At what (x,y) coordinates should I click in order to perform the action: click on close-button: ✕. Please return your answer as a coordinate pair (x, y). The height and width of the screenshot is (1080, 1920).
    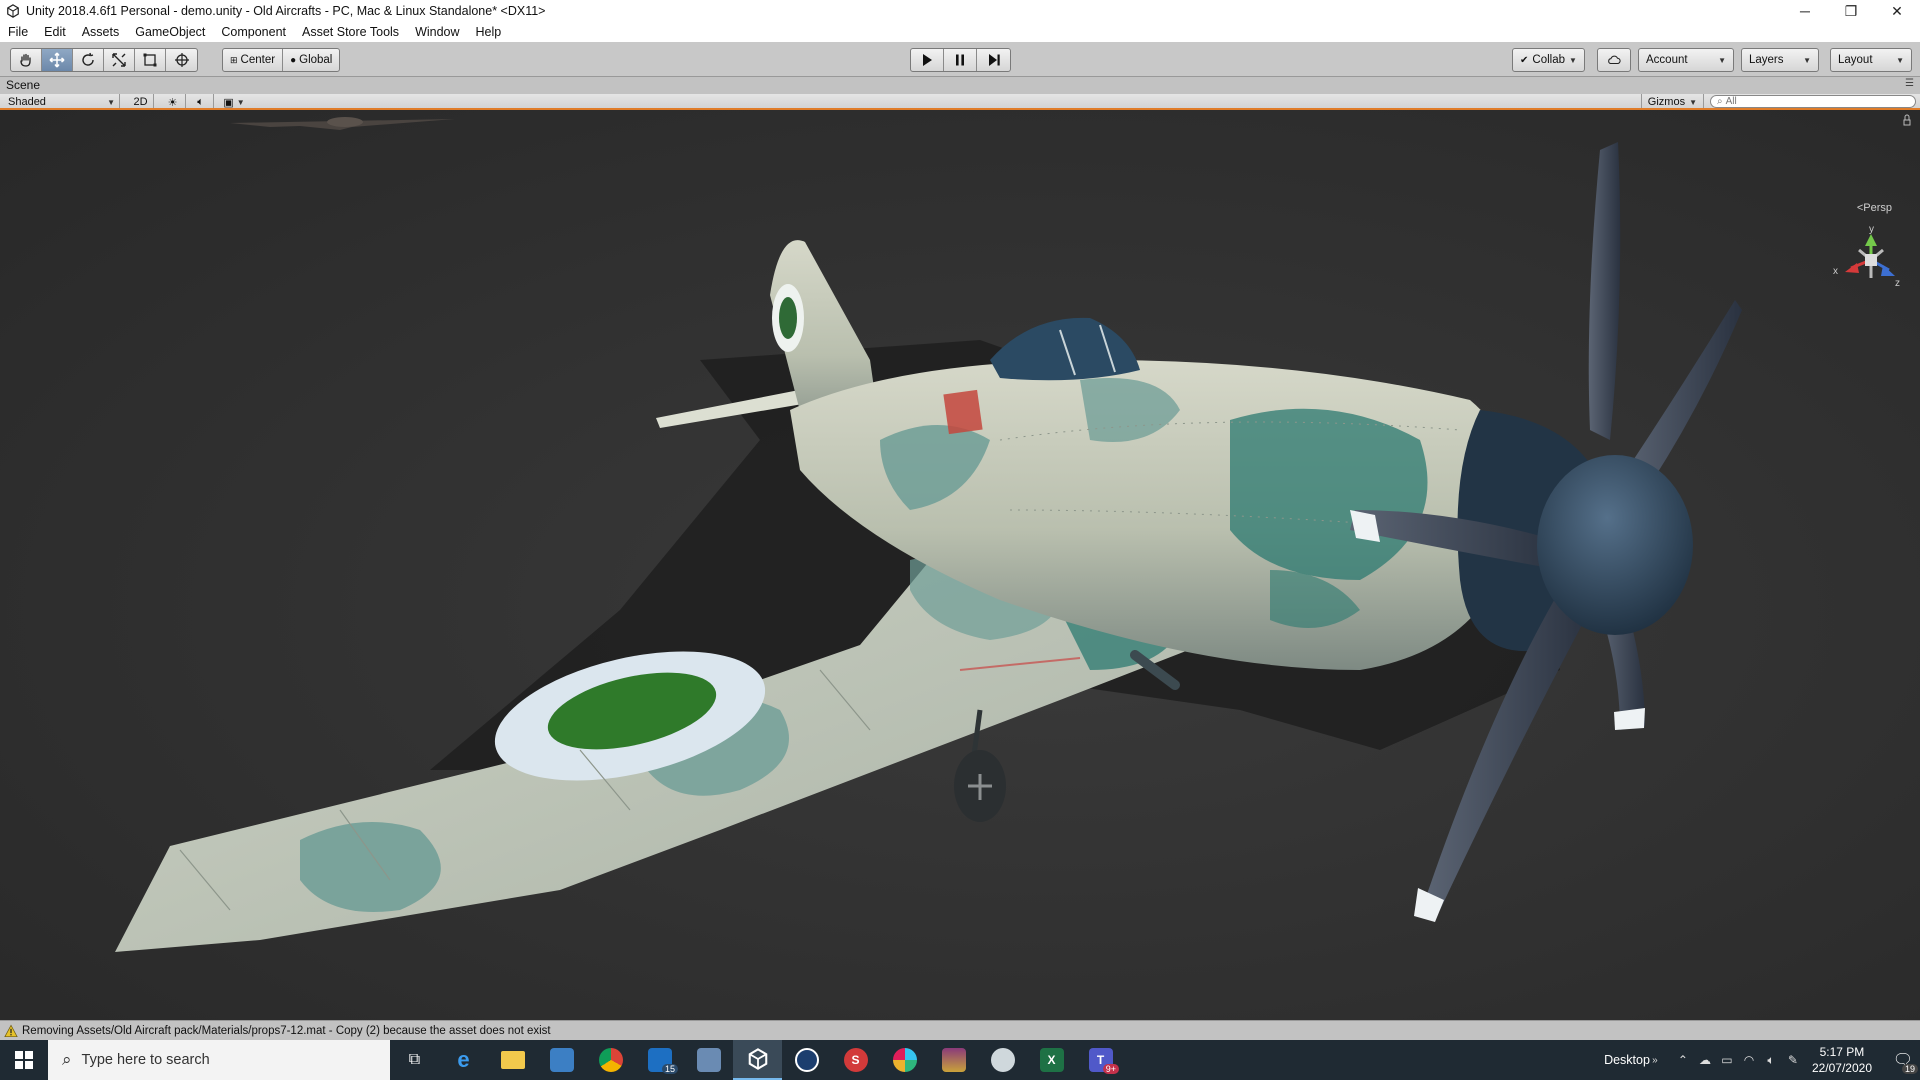
    Looking at the image, I should click on (1897, 11).